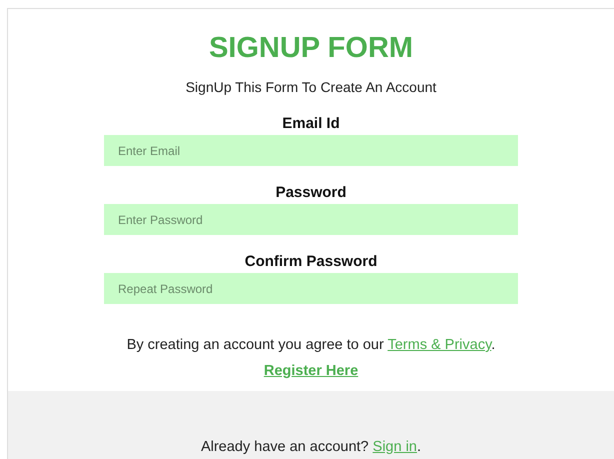 The width and height of the screenshot is (614, 459). I want to click on input-field: Enter Password, so click(311, 219).